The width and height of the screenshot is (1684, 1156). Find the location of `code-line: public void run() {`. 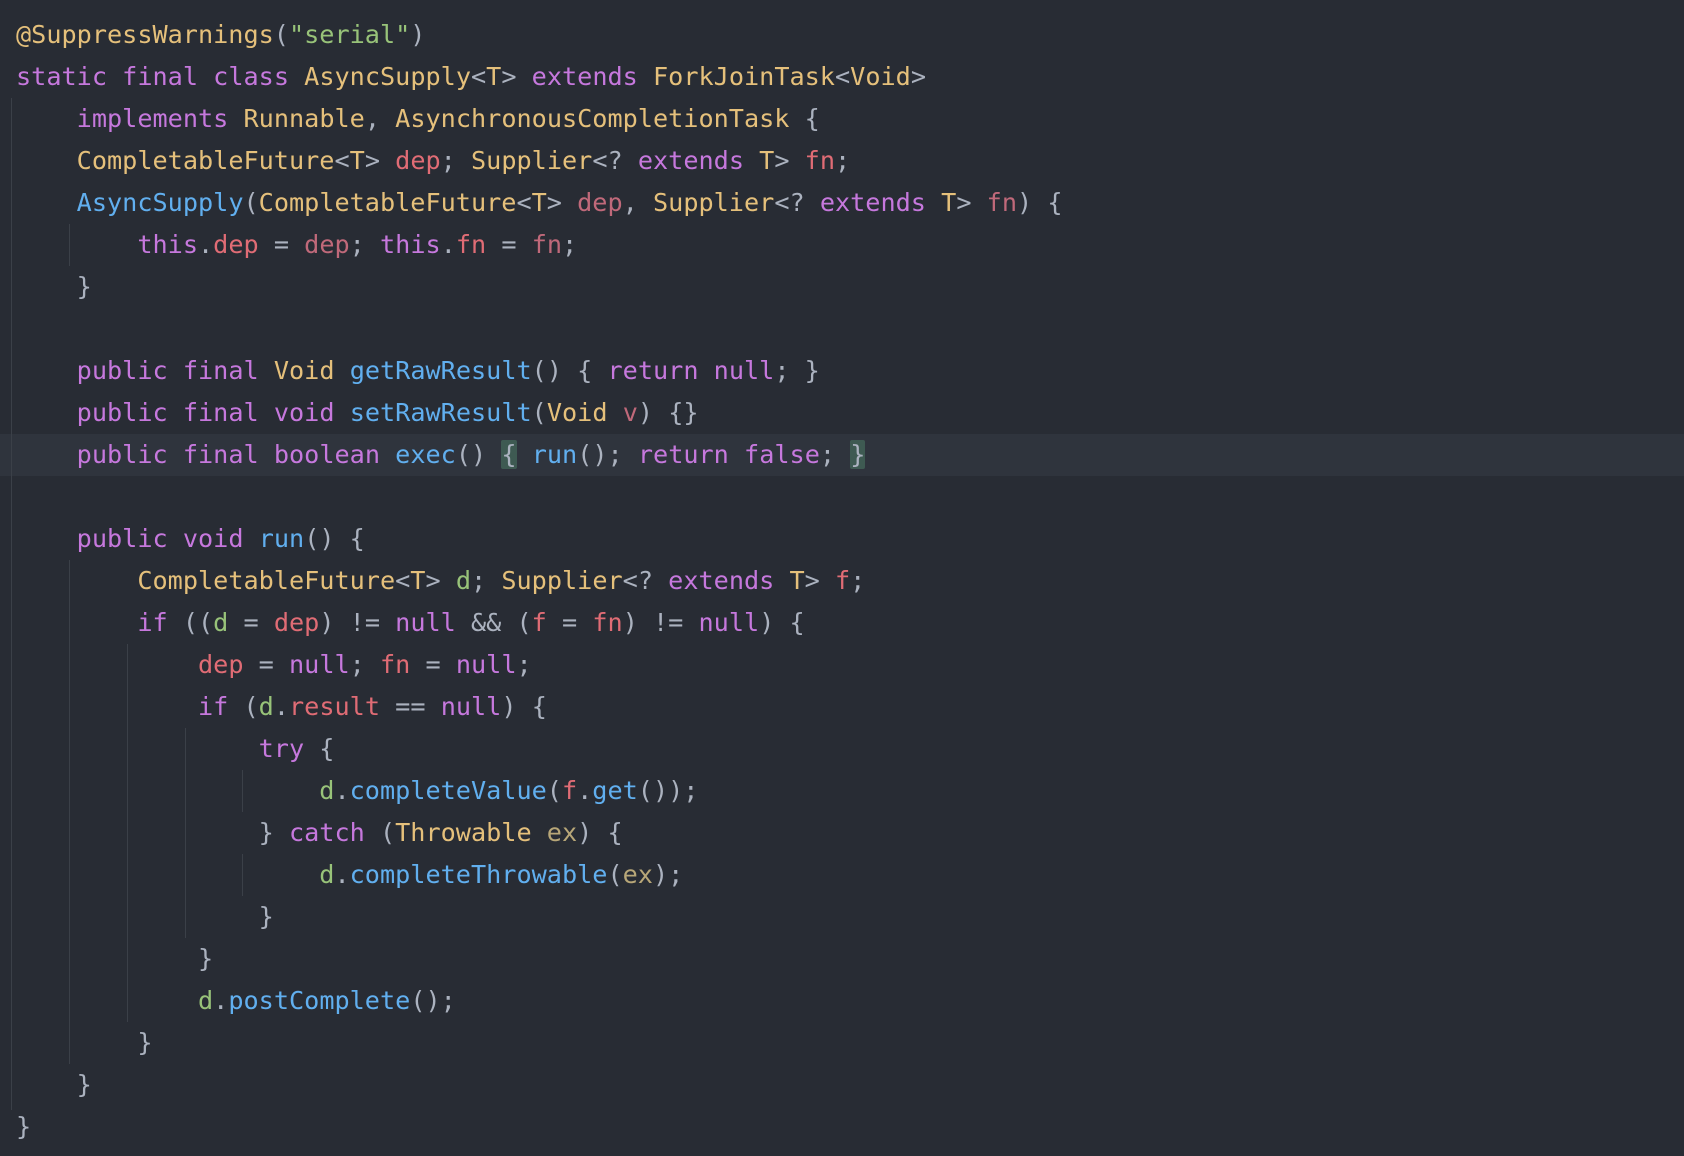

code-line: public void run() { is located at coordinates (842, 539).